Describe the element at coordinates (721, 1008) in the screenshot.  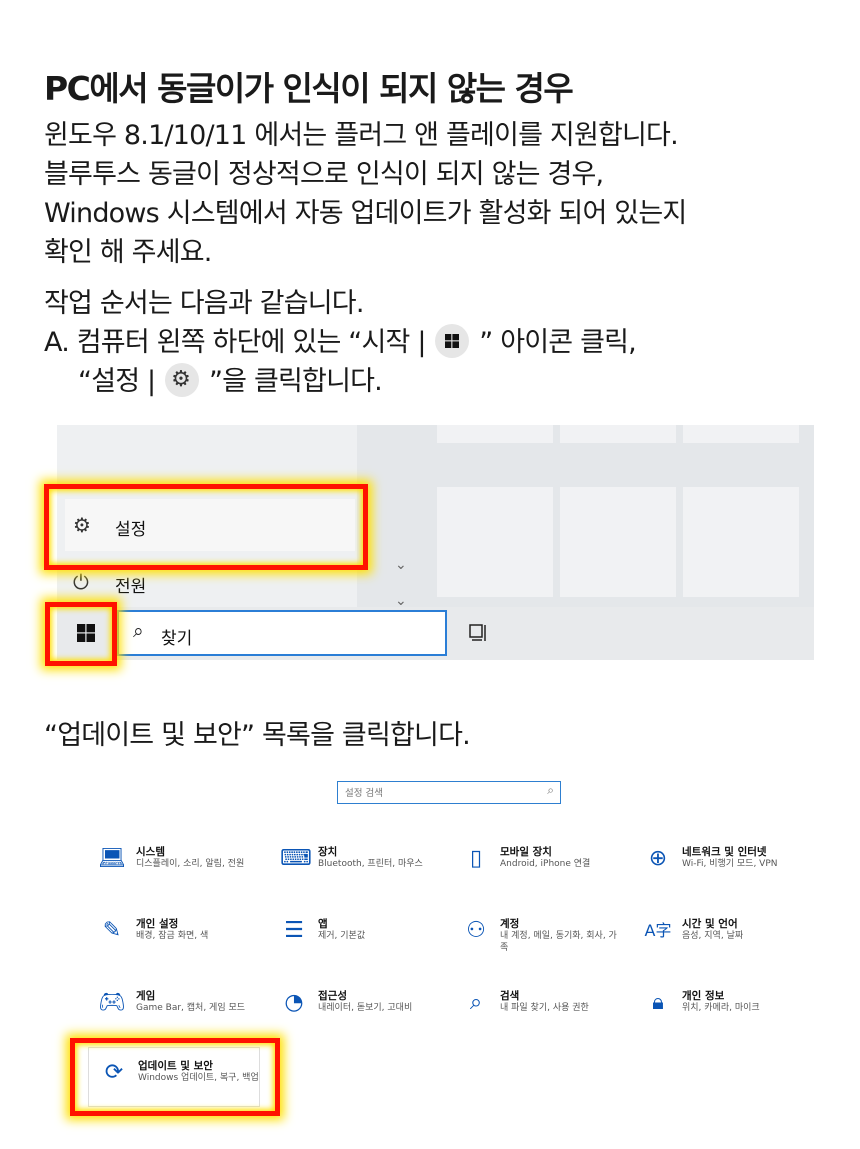
I see `category-desc: 위치, 카메라, 마이크` at that location.